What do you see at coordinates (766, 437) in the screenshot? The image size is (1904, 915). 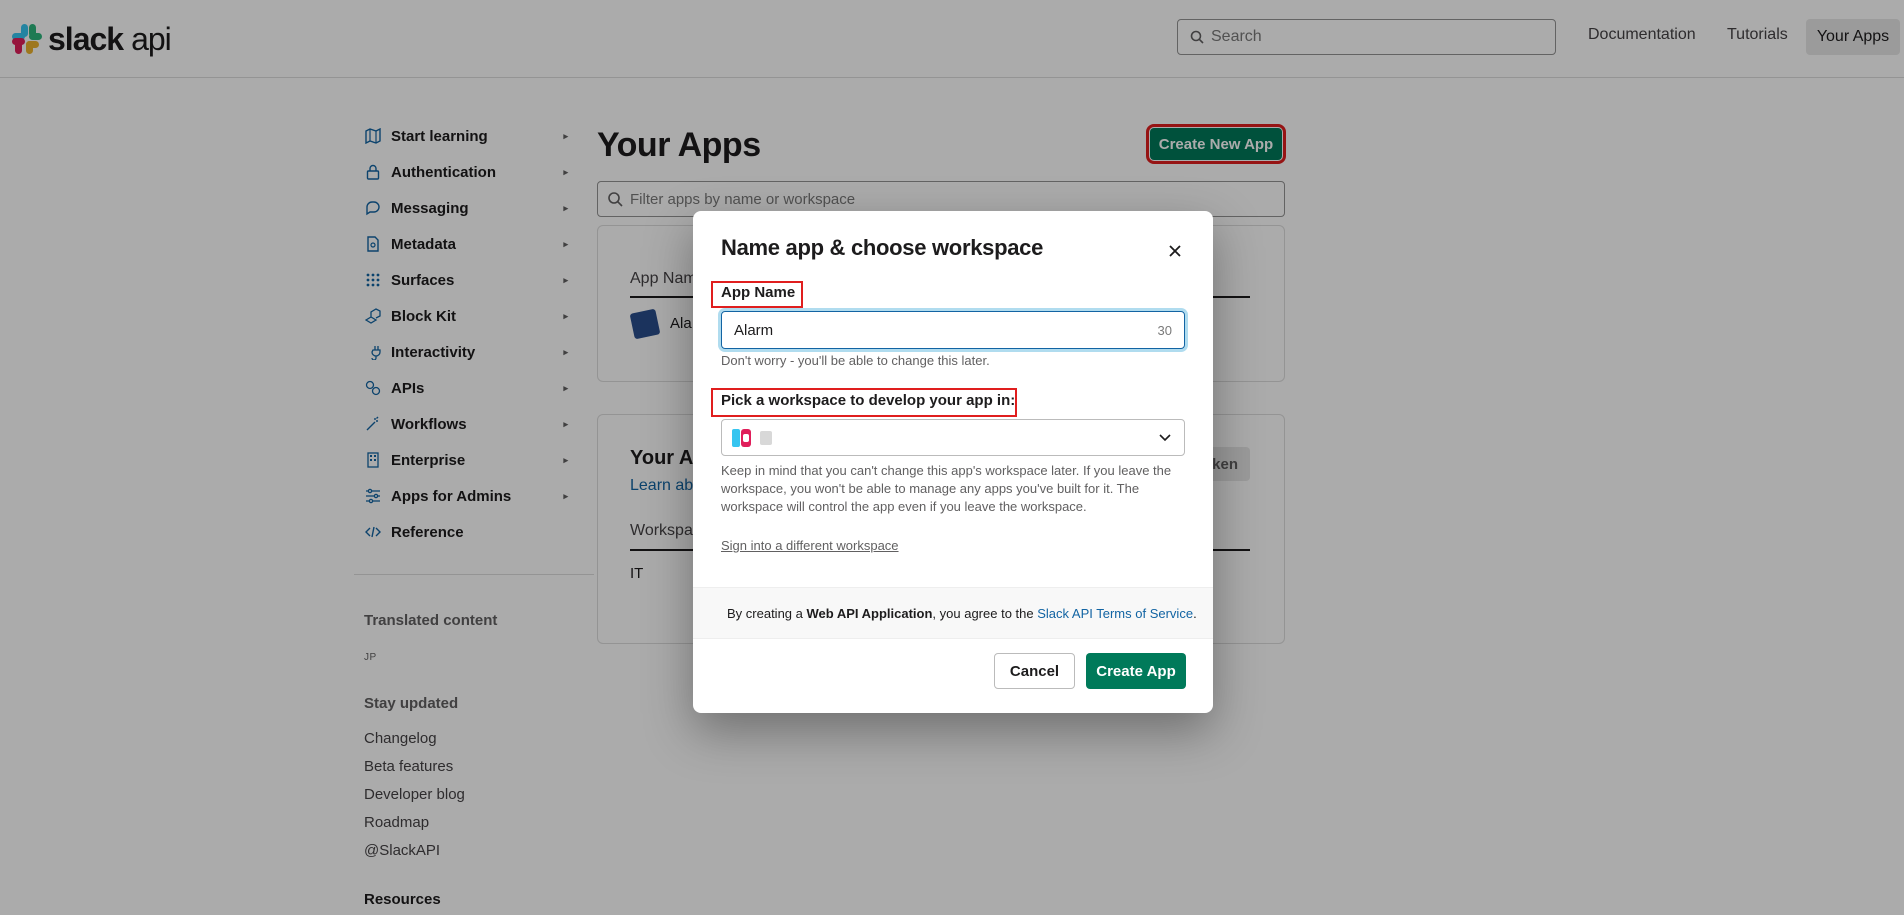 I see `workspace-name-redacted` at bounding box center [766, 437].